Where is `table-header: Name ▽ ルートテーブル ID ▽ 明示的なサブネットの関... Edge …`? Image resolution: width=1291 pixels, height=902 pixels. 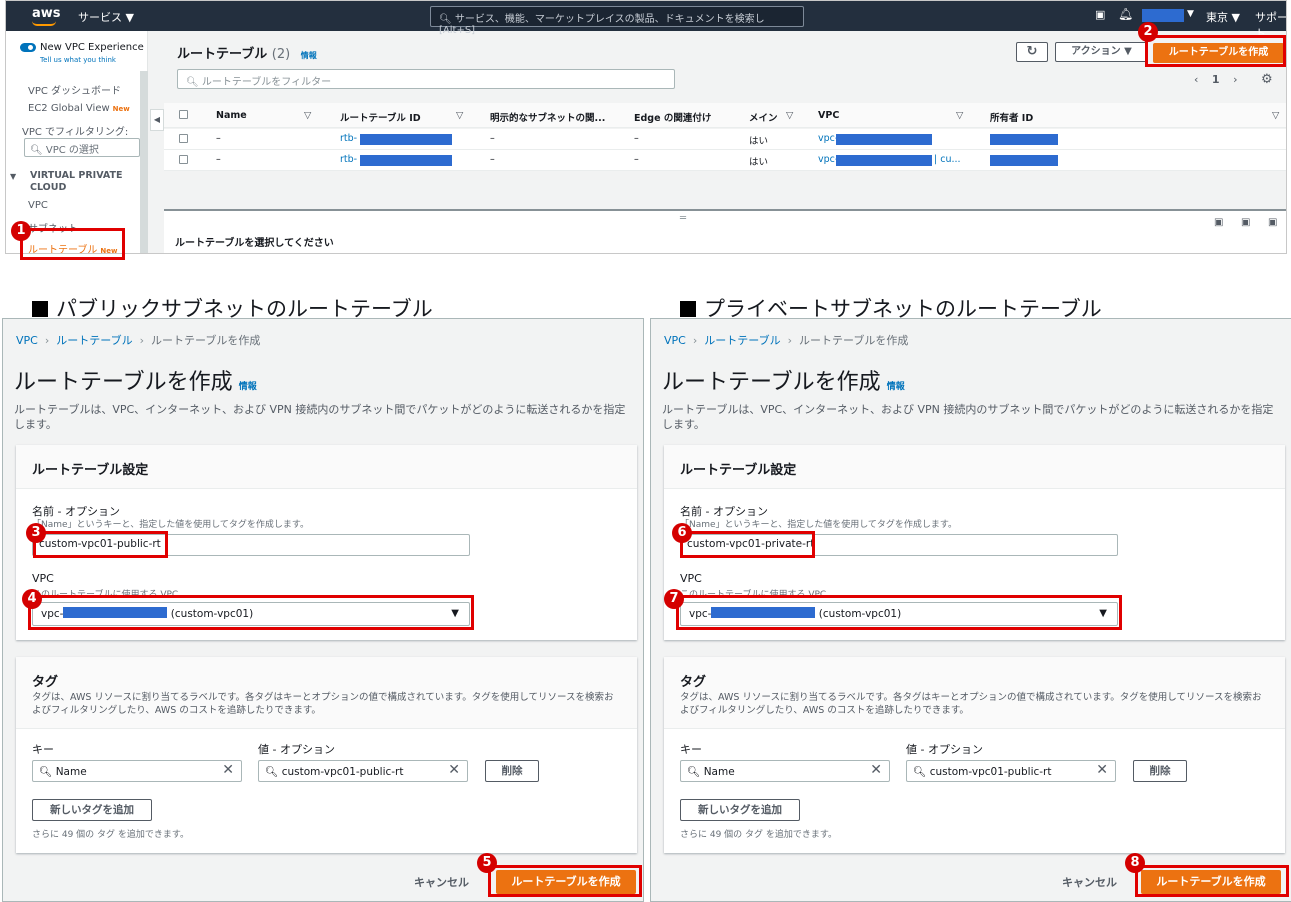
table-header: Name ▽ ルートテーブル ID ▽ 明示的なサブネットの関... Edge … is located at coordinates (725, 115).